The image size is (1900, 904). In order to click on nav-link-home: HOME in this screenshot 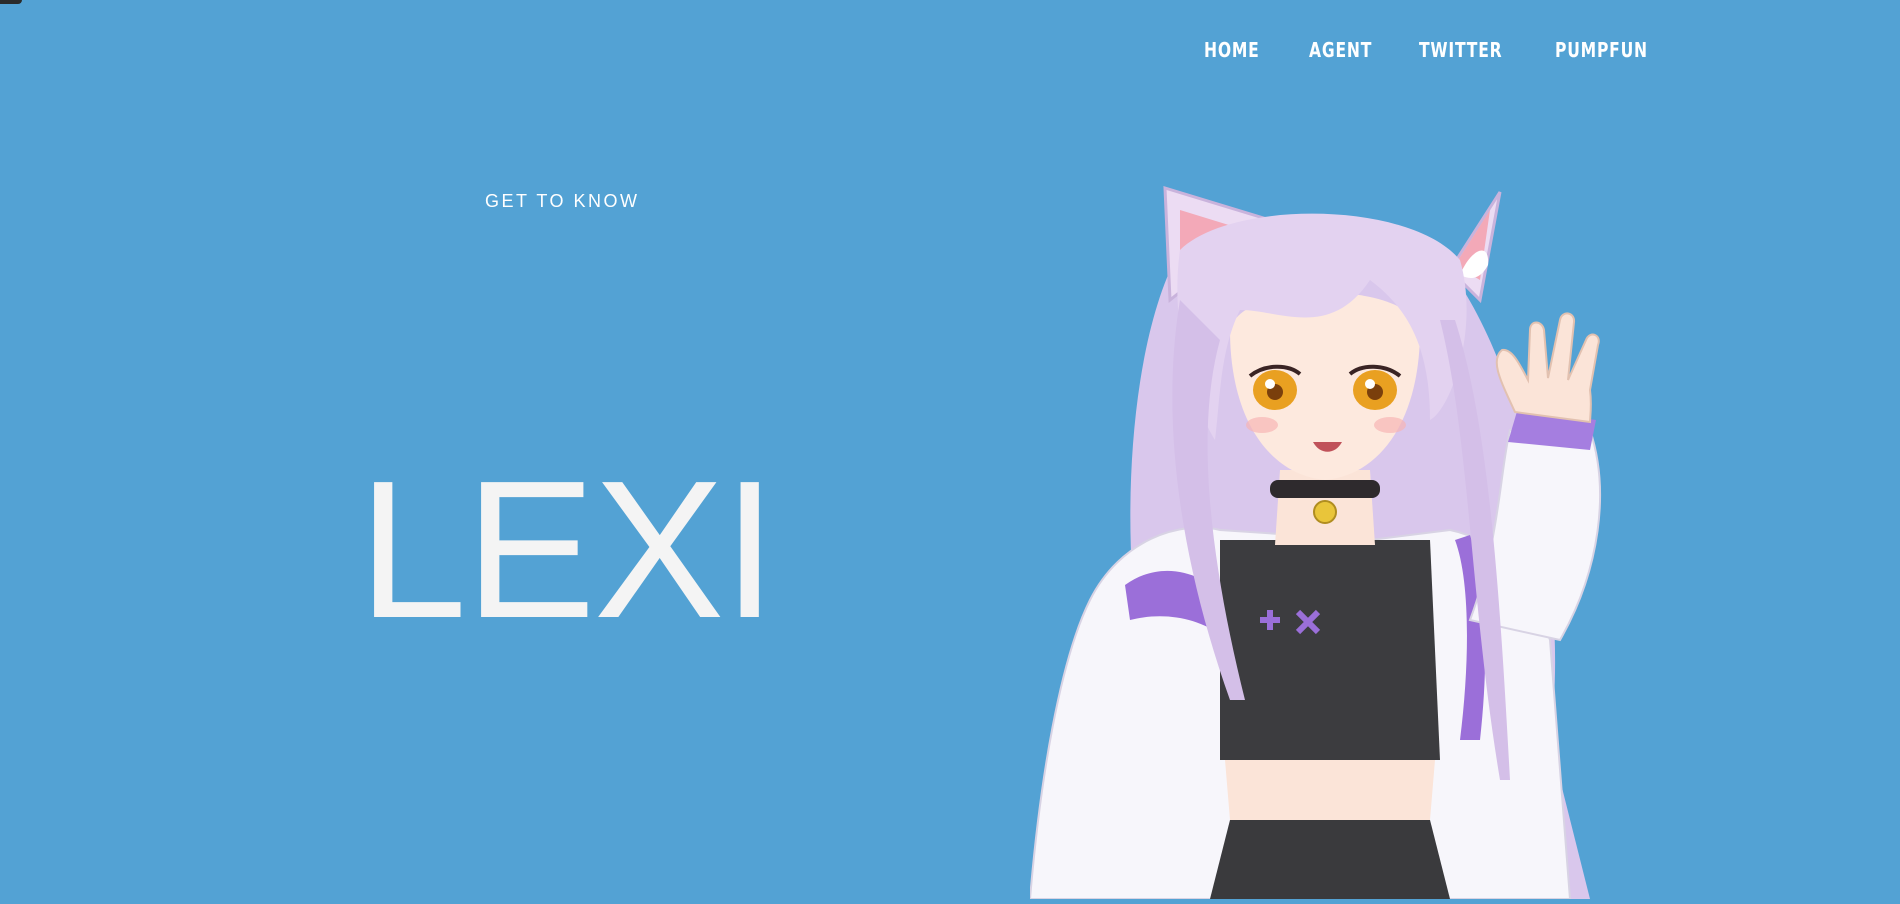, I will do `click(1232, 50)`.